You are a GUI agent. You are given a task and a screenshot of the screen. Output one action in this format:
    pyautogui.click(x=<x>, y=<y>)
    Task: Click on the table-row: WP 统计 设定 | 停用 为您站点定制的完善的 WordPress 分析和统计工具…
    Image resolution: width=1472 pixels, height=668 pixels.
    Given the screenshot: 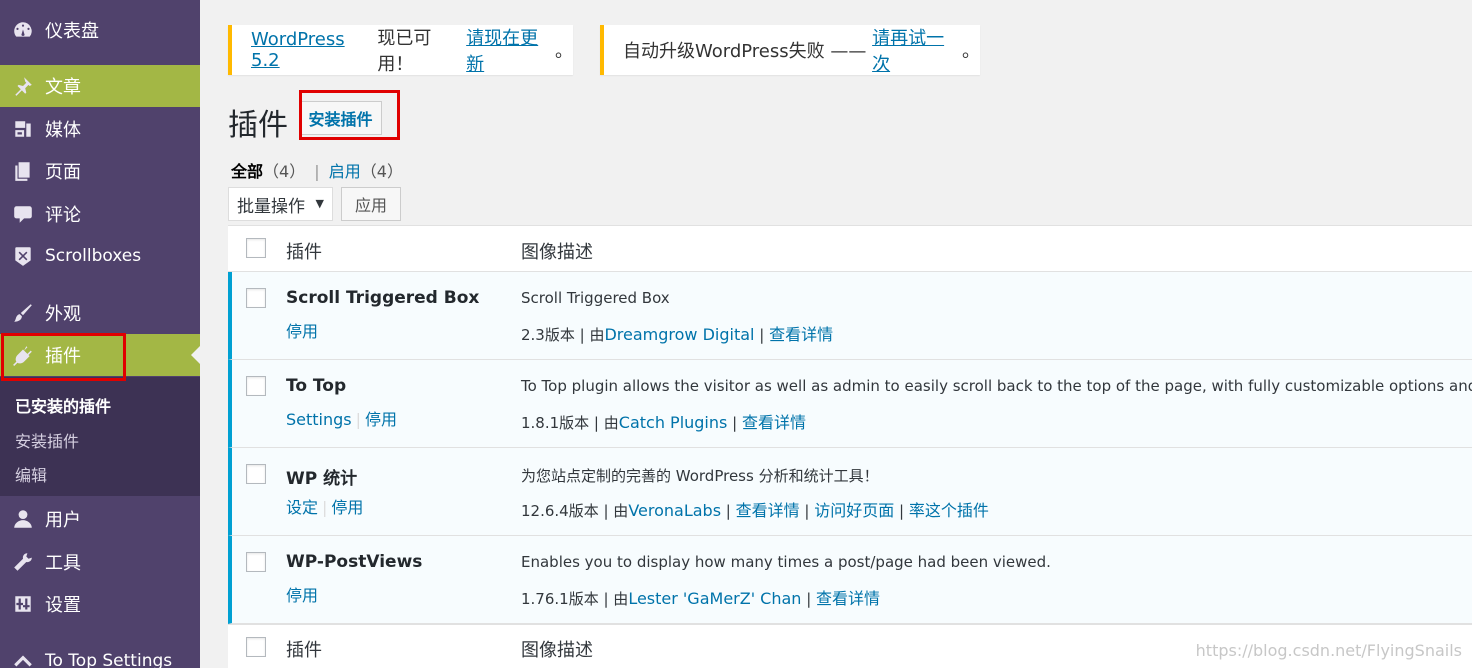 What is the action you would take?
    pyautogui.click(x=850, y=492)
    